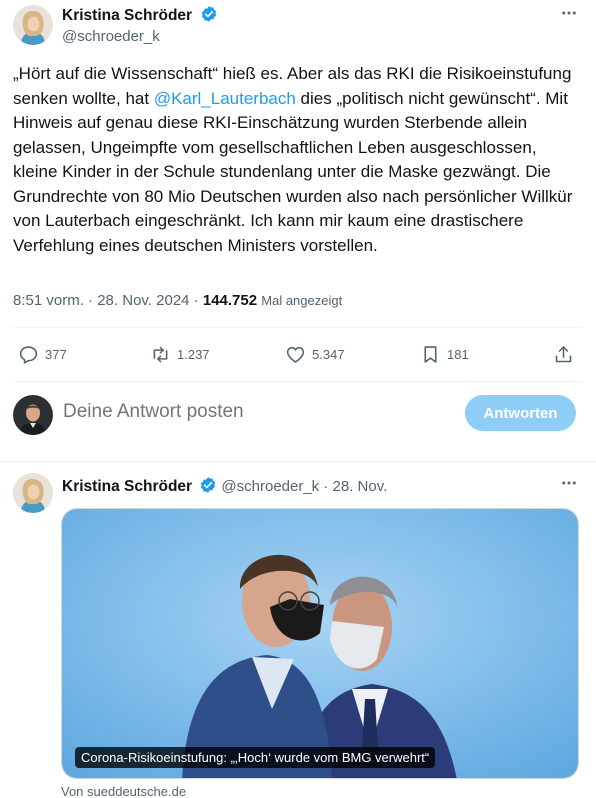 The width and height of the screenshot is (596, 798). Describe the element at coordinates (520, 413) in the screenshot. I see `reply-submit-button: Antworten` at that location.